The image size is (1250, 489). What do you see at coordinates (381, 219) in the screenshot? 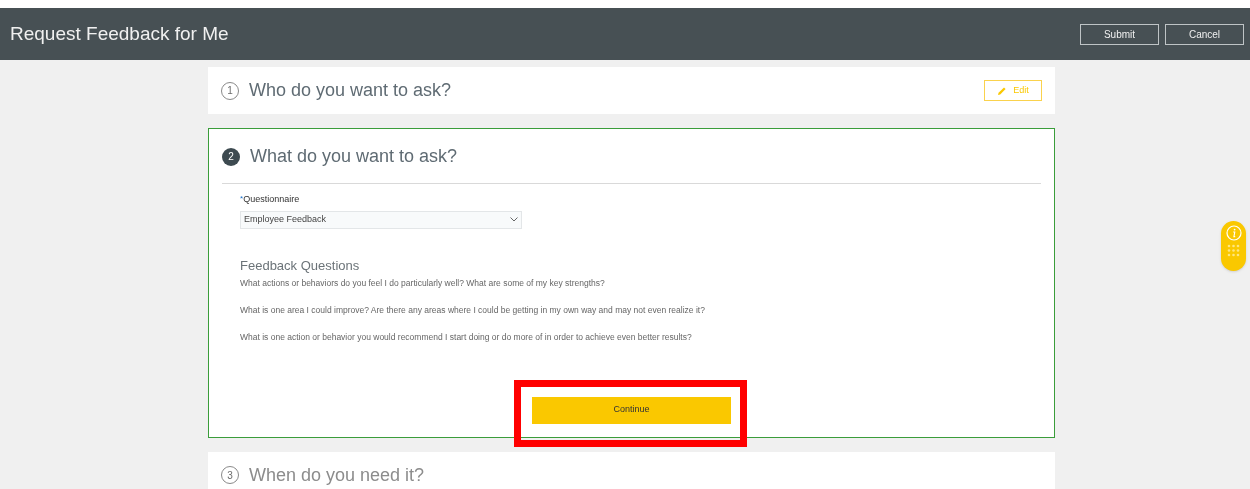
I see `questionnaire-dropdown: Employee Feedback` at bounding box center [381, 219].